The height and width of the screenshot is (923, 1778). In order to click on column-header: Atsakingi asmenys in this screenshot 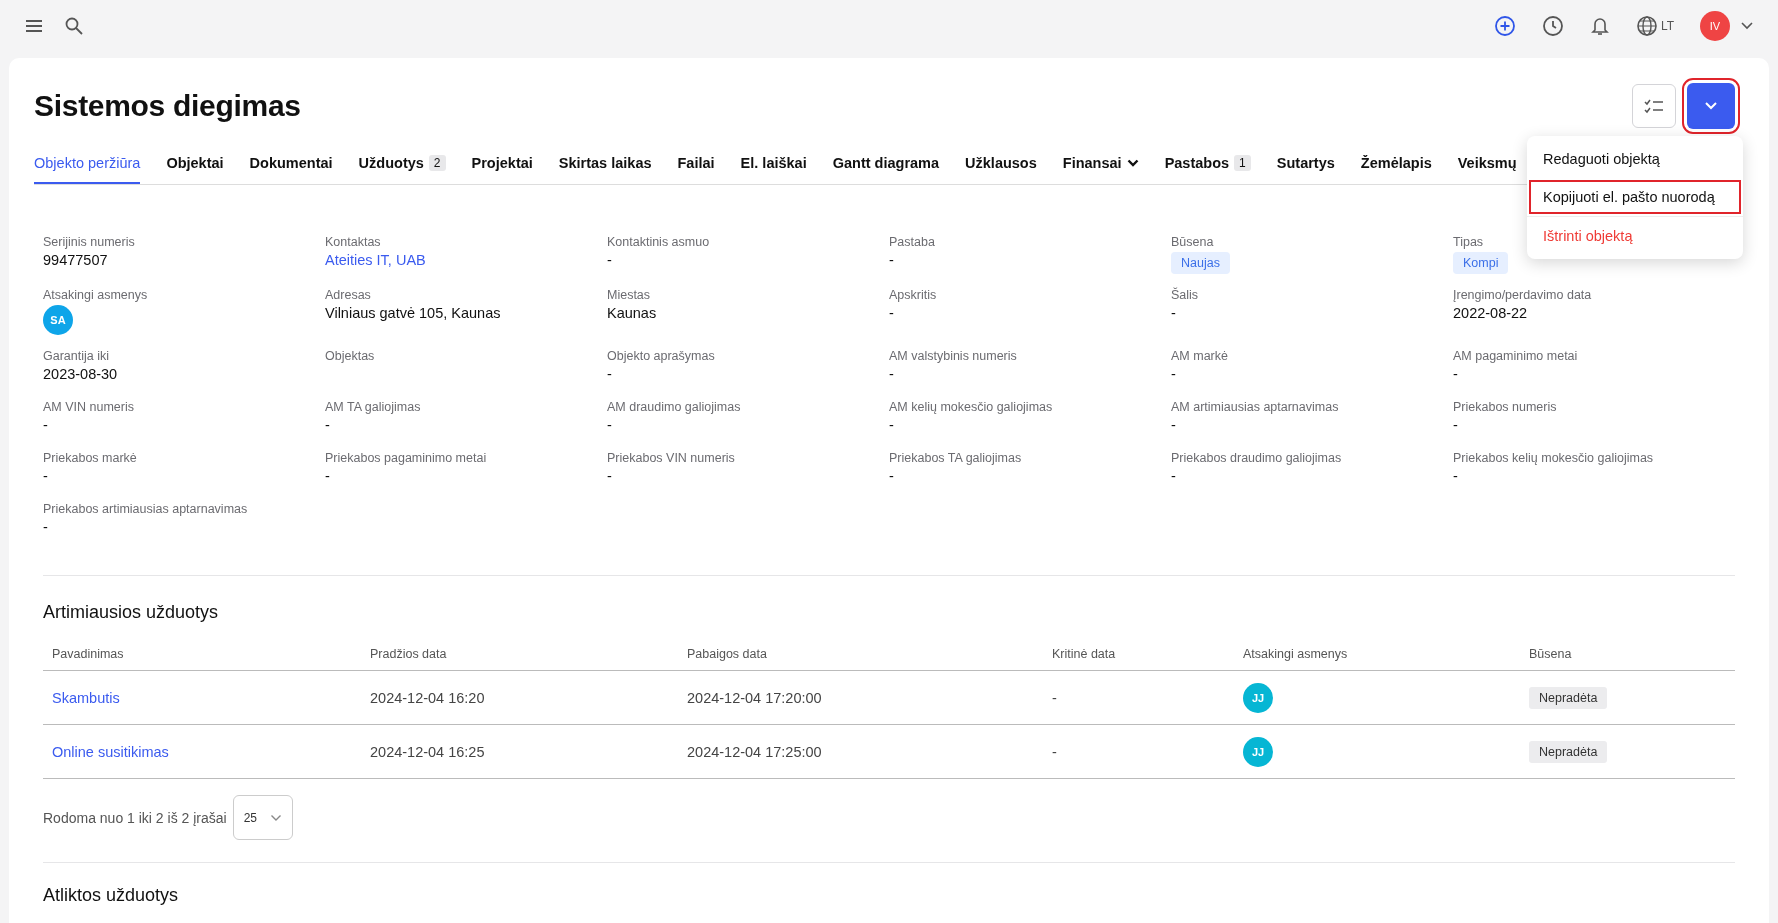, I will do `click(1377, 659)`.